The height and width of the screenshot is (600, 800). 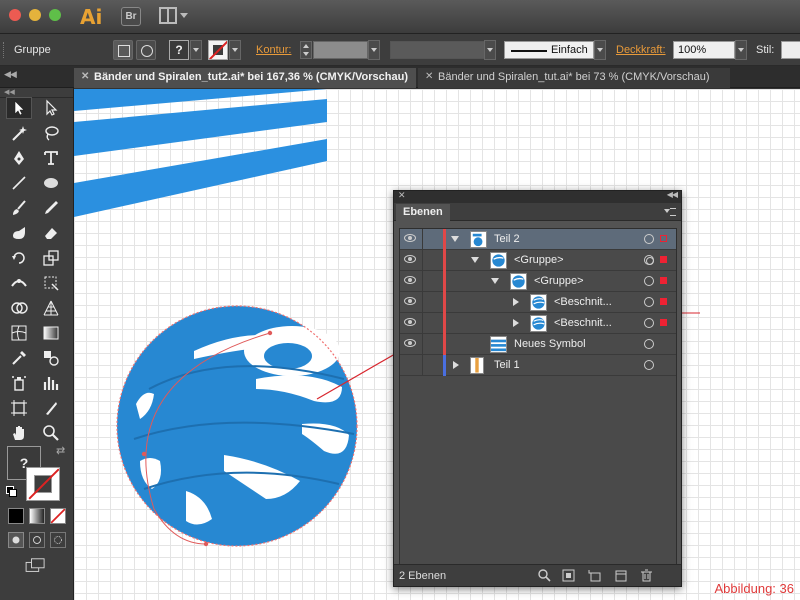 I want to click on none-mode-icon, so click(x=58, y=516).